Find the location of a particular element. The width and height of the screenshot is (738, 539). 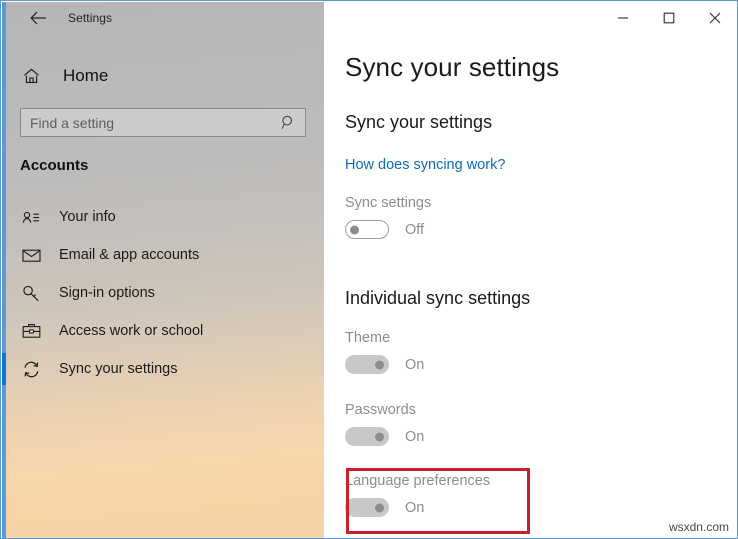

maximize-icon is located at coordinates (669, 17).